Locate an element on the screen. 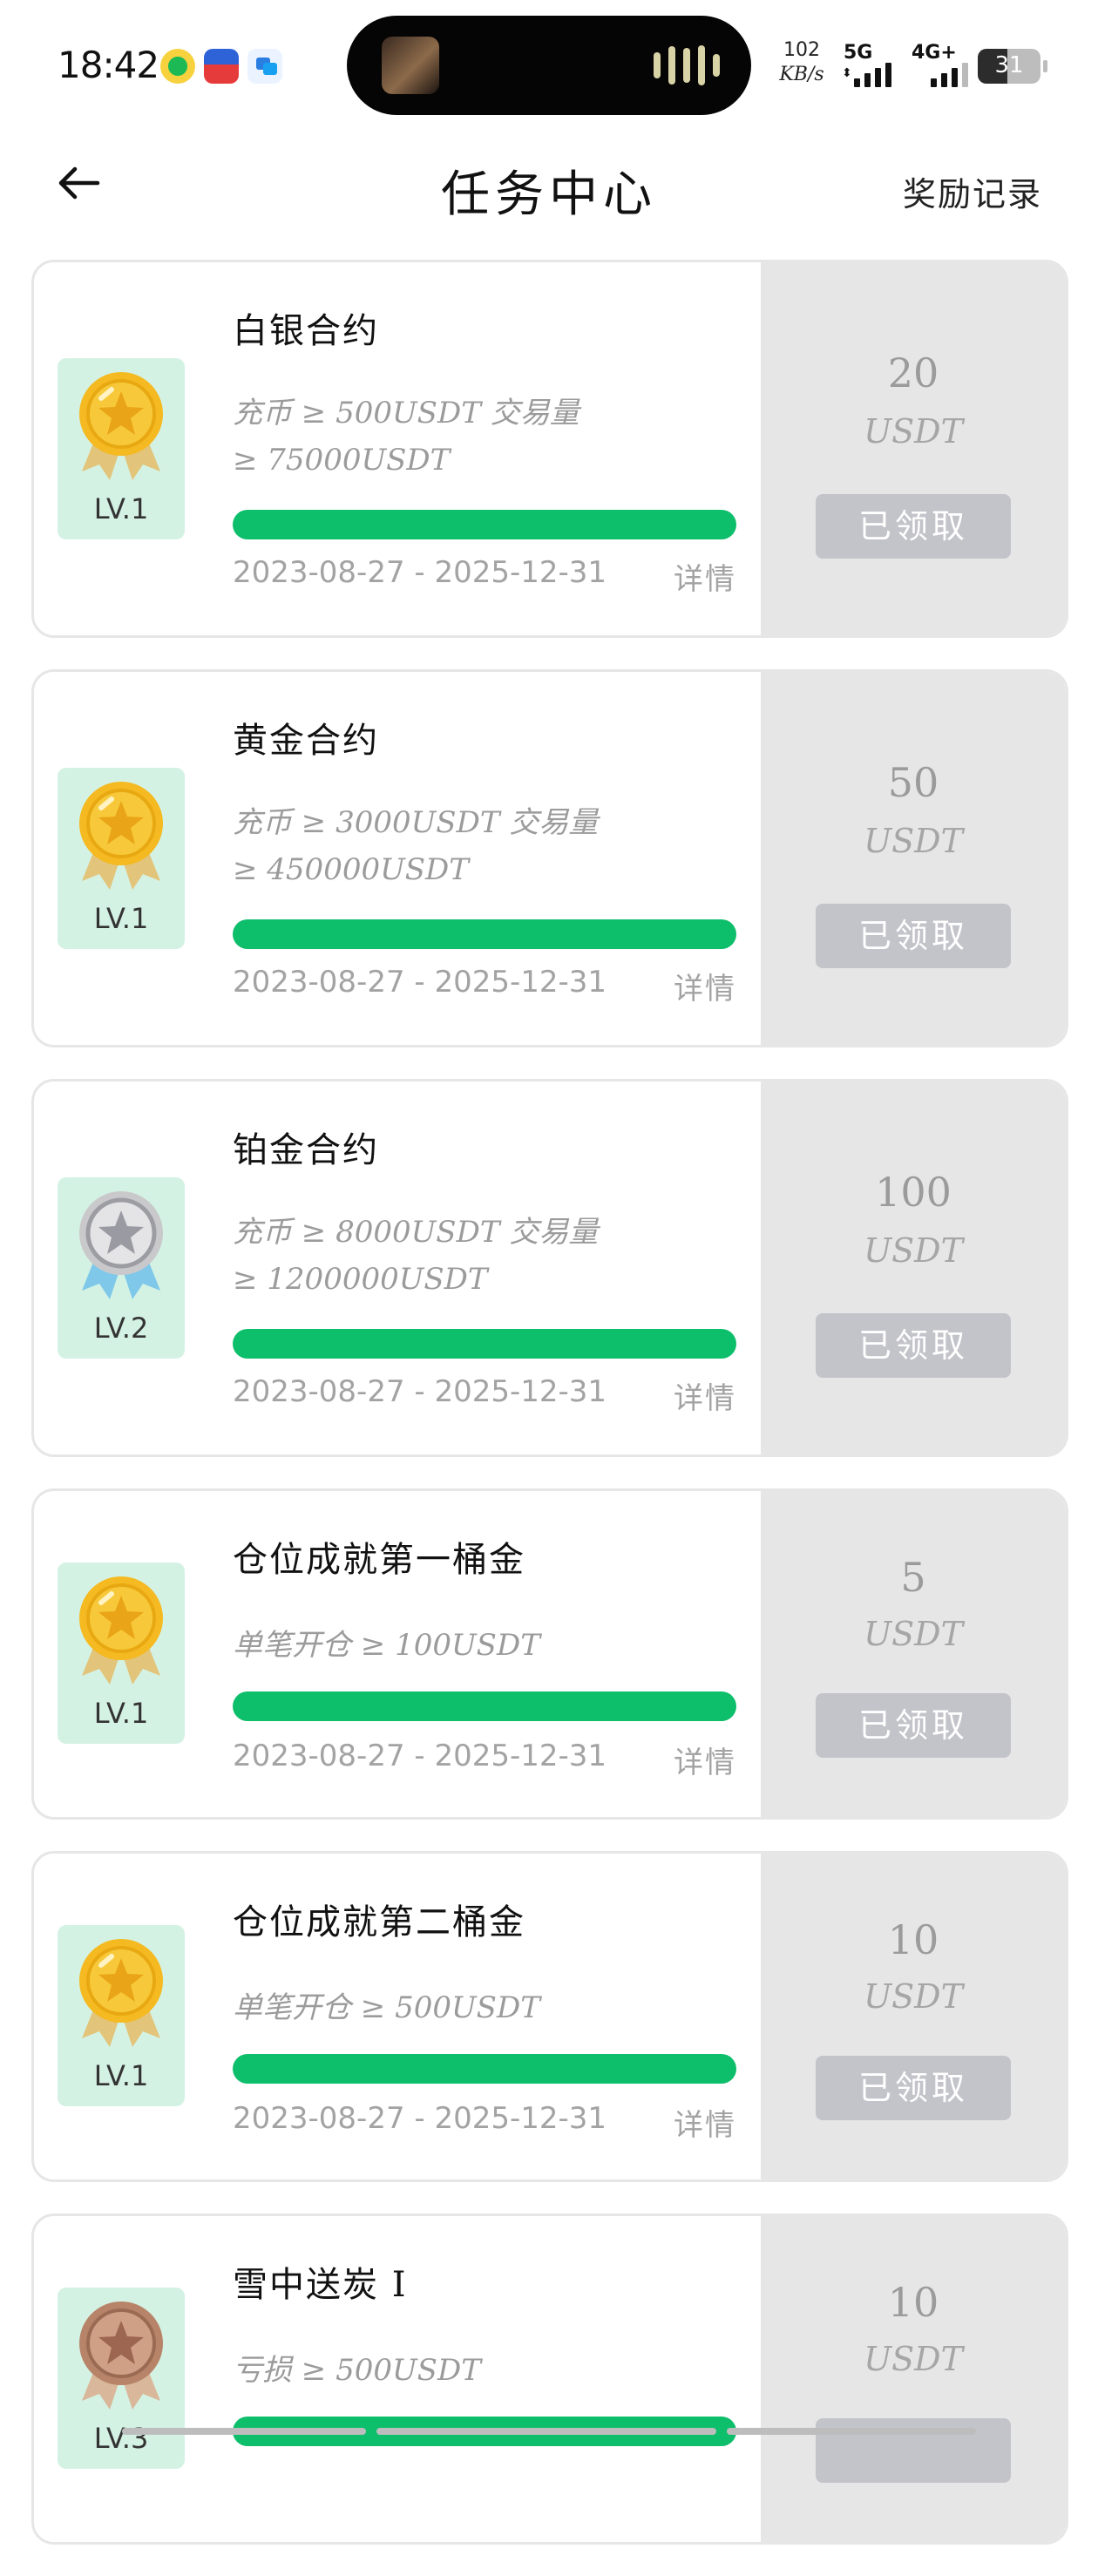 Image resolution: width=1098 pixels, height=2576 pixels. task-condition-line: 单笔开仓 ≥ 100USDT is located at coordinates (386, 1646).